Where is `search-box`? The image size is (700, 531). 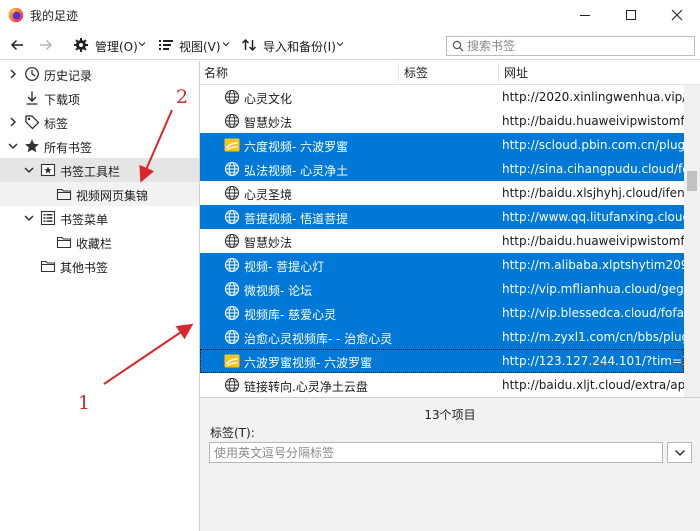 search-box is located at coordinates (570, 46).